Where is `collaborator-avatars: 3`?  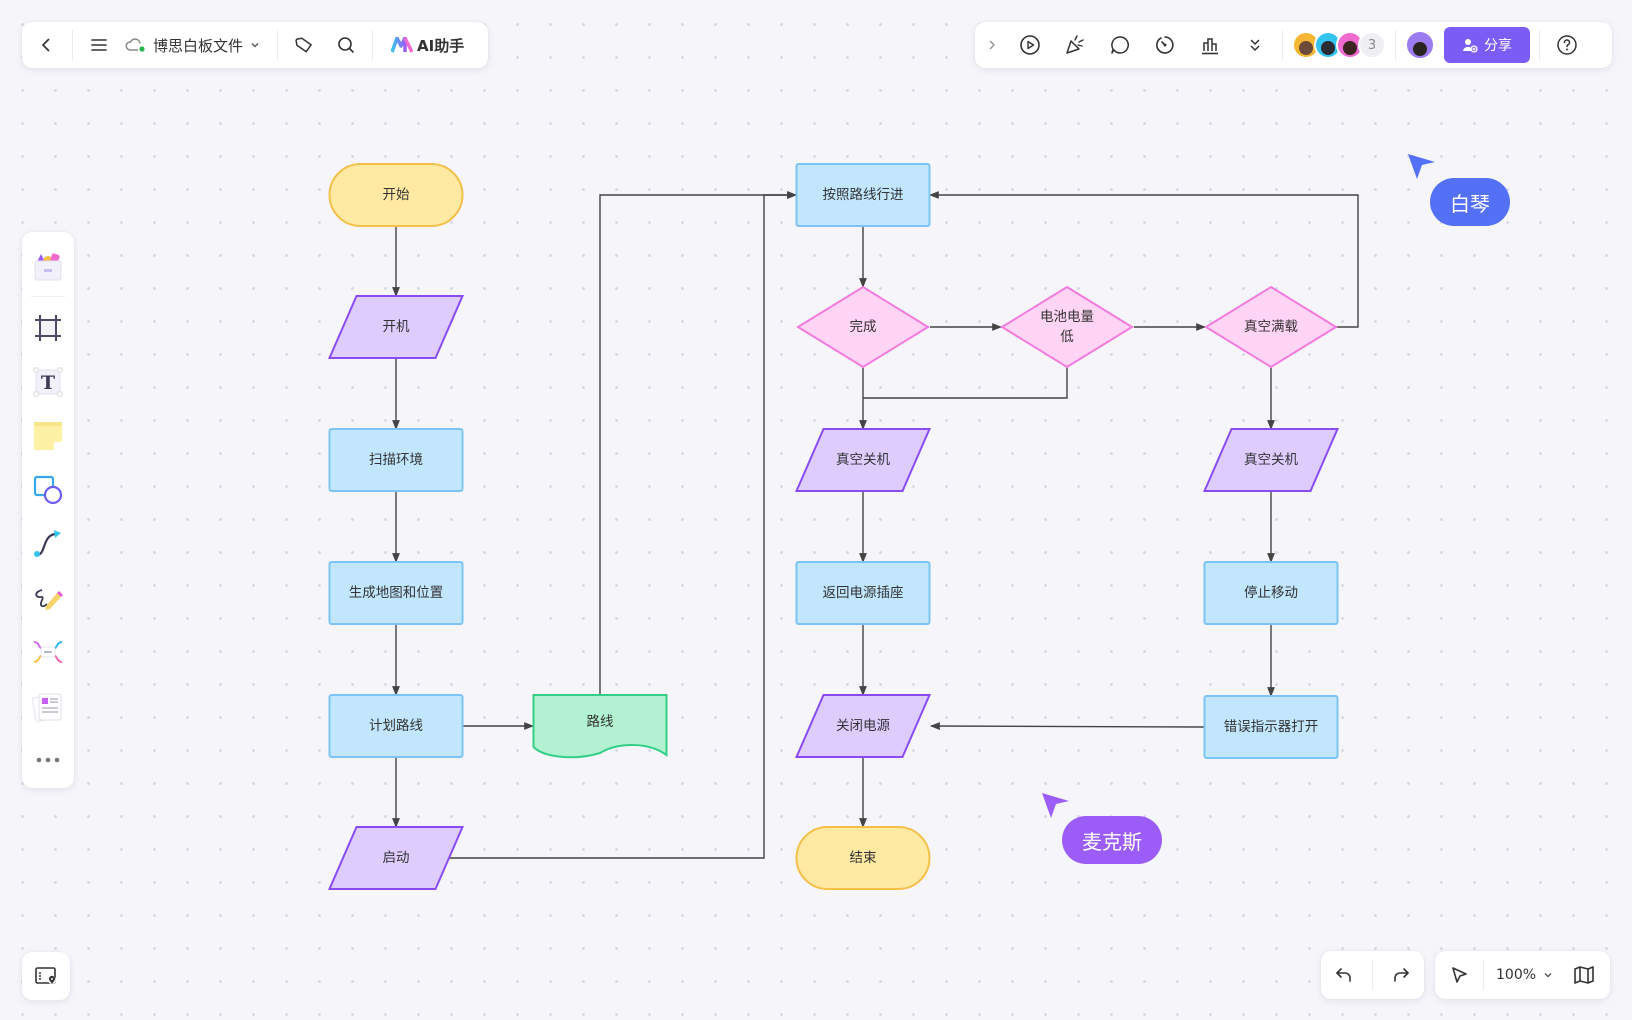
collaborator-avatars: 3 is located at coordinates (1339, 45).